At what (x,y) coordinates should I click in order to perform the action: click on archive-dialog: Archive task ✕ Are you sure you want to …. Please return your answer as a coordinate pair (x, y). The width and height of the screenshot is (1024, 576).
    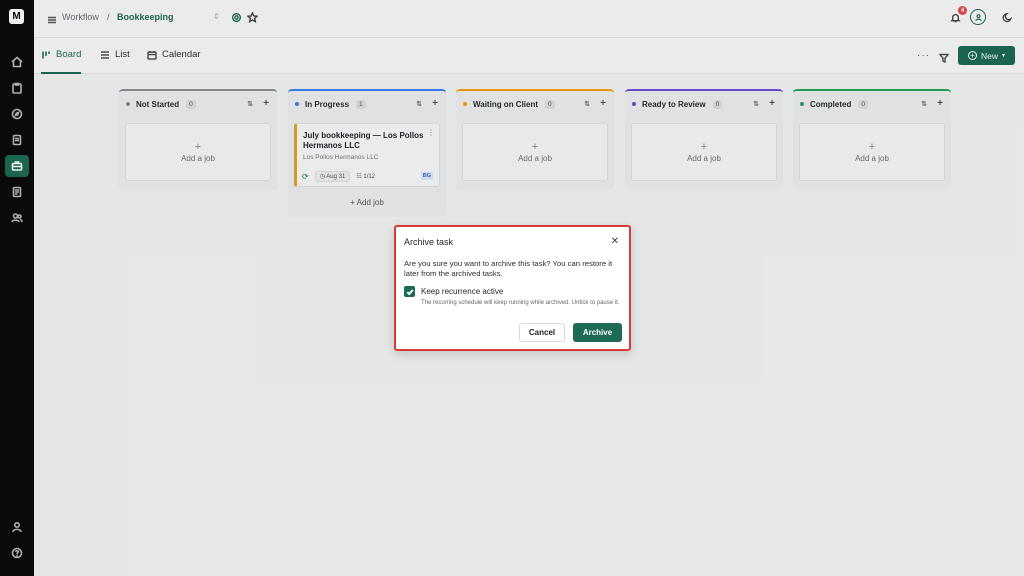
    Looking at the image, I should click on (512, 288).